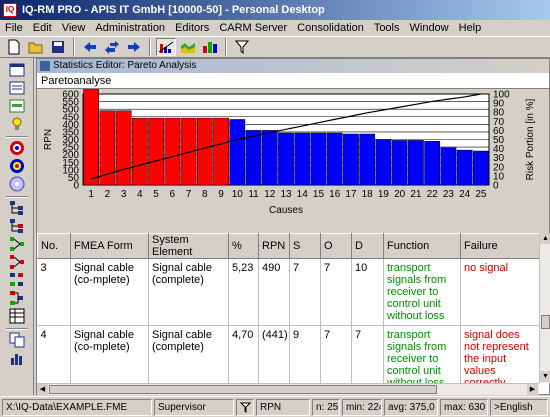 Image resolution: width=550 pixels, height=417 pixels. Describe the element at coordinates (545, 238) in the screenshot. I see `scroll-up-icon: ▲` at that location.